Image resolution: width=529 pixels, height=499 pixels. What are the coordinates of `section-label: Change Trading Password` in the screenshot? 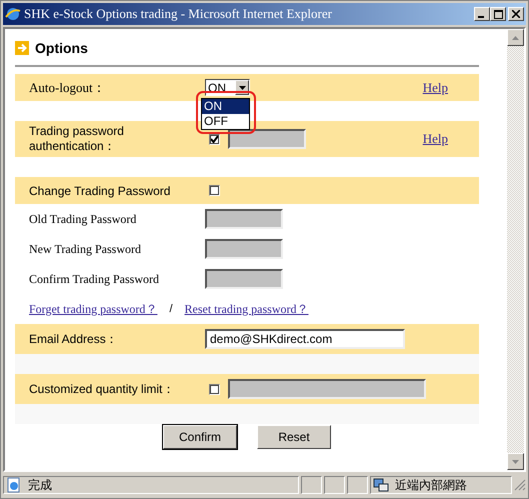 It's located at (100, 191).